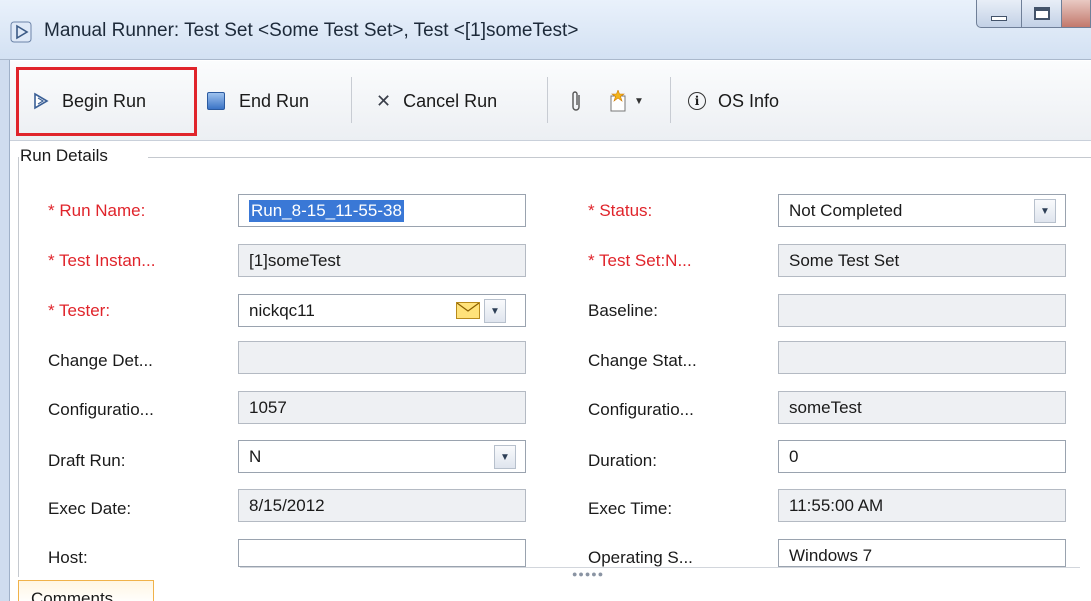  Describe the element at coordinates (620, 210) in the screenshot. I see `status-label: * Status:` at that location.